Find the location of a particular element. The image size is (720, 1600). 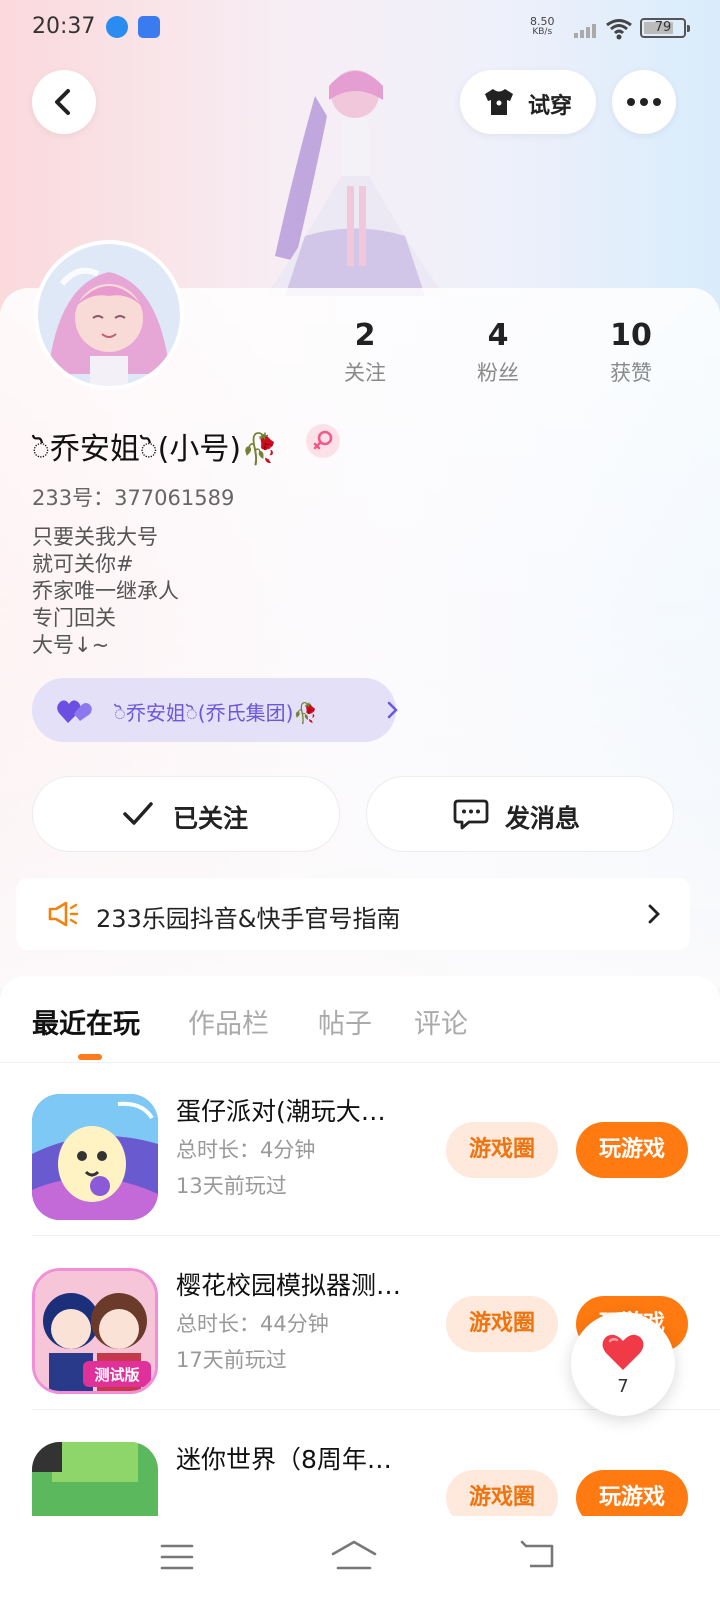

tab-bar: 最近在玩 作品栏 帖子 评论 is located at coordinates (360, 1019).